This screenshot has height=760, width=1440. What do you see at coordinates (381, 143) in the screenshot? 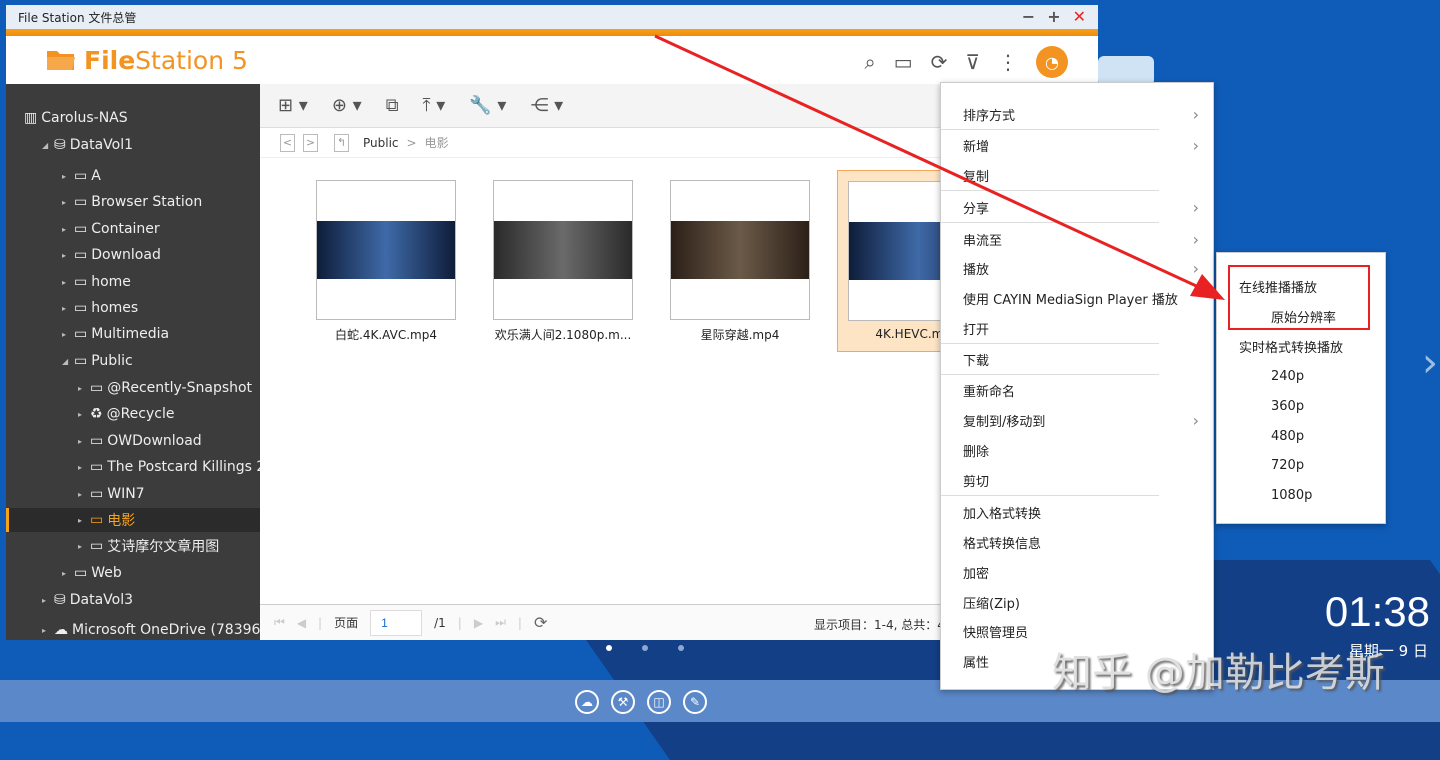
I see `breadcrumb-public: Public` at bounding box center [381, 143].